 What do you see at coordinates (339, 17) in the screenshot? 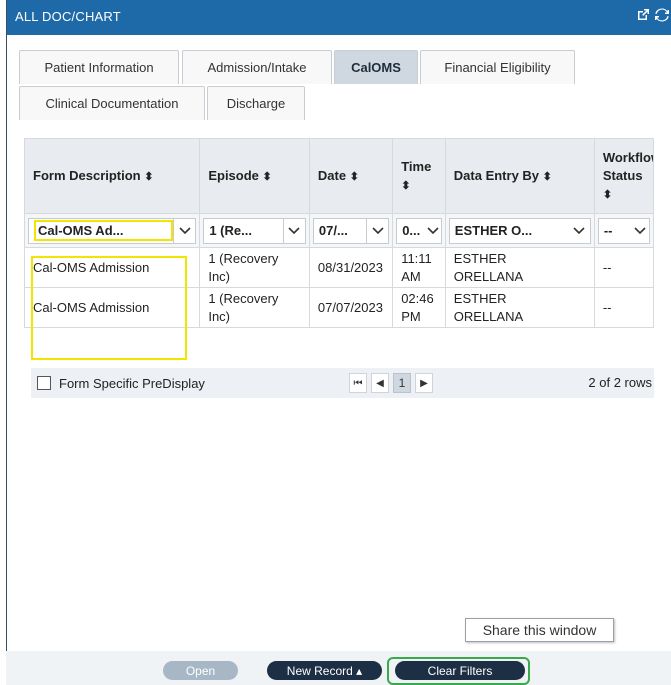
I see `window-titlebar: ALL DOC/CHART` at bounding box center [339, 17].